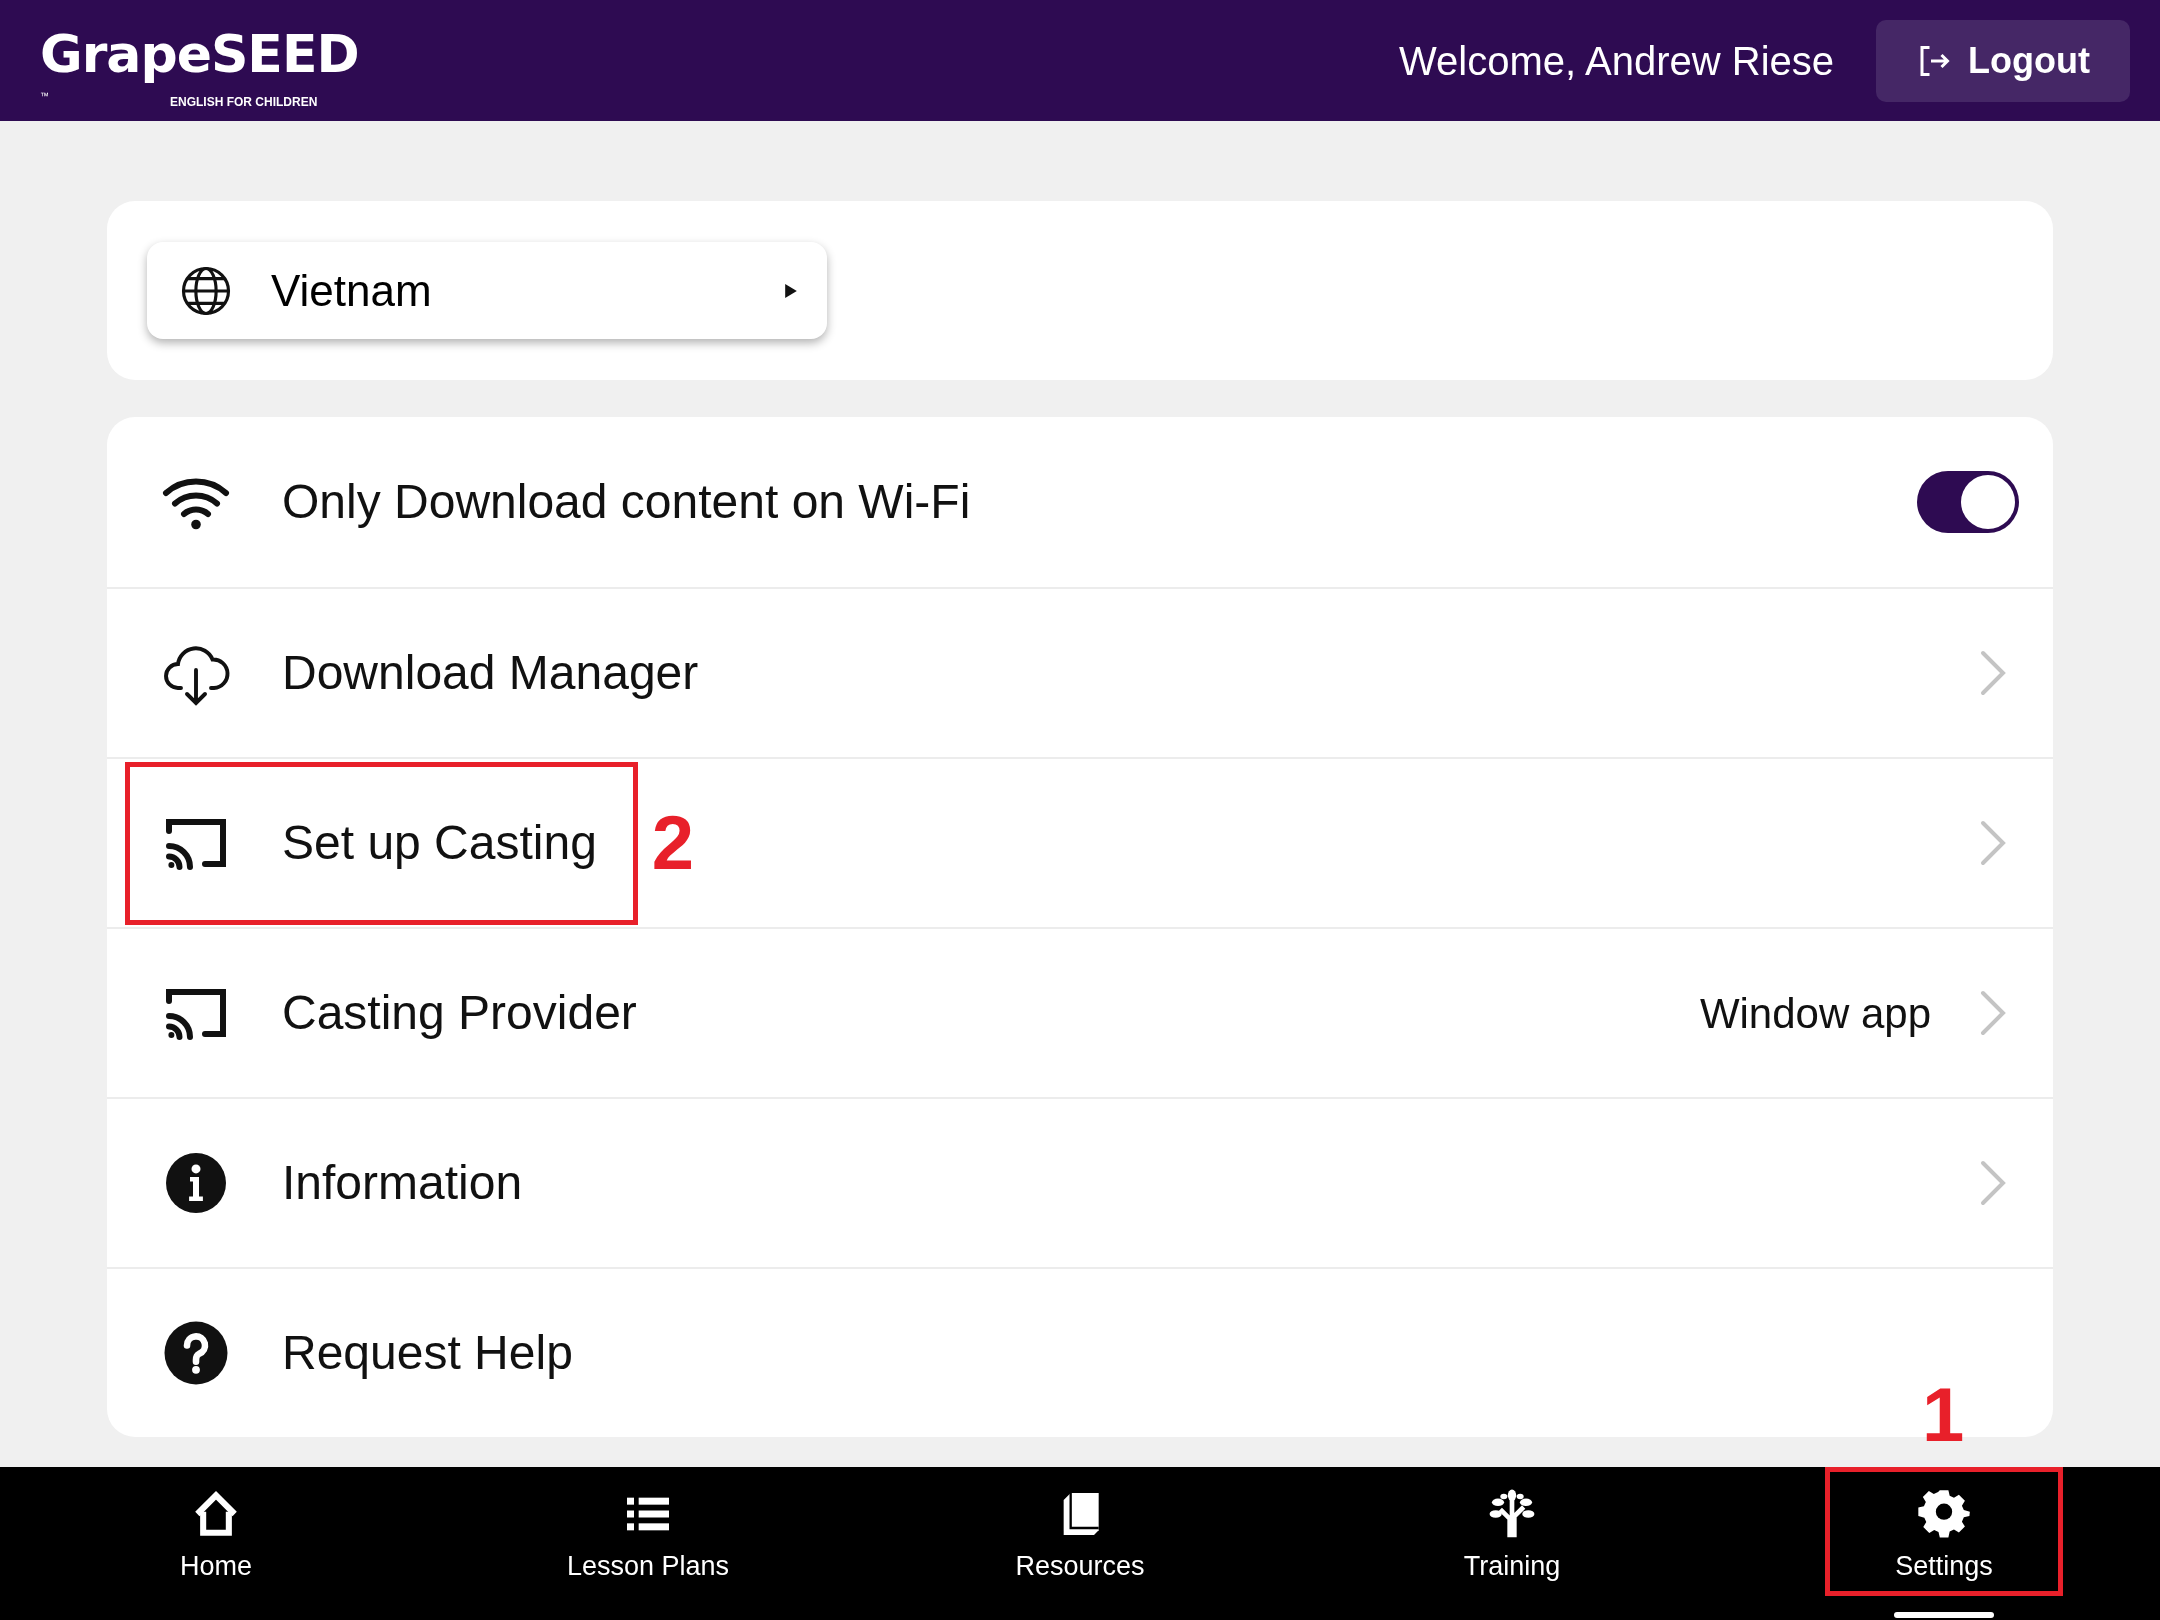 This screenshot has height=1620, width=2160. What do you see at coordinates (459, 1013) in the screenshot?
I see `setting-label: Casting Provider` at bounding box center [459, 1013].